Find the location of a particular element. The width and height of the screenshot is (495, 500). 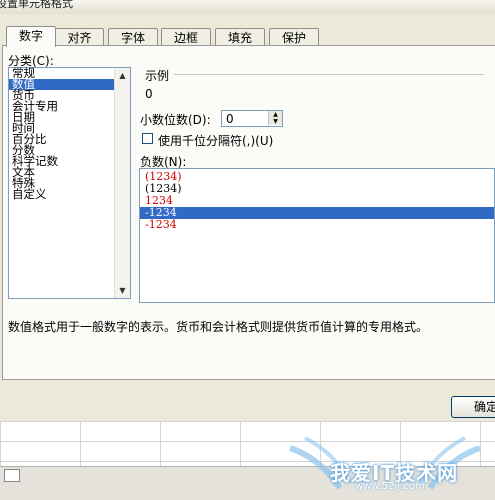

spin-down-icon: ▼ is located at coordinates (275, 121).